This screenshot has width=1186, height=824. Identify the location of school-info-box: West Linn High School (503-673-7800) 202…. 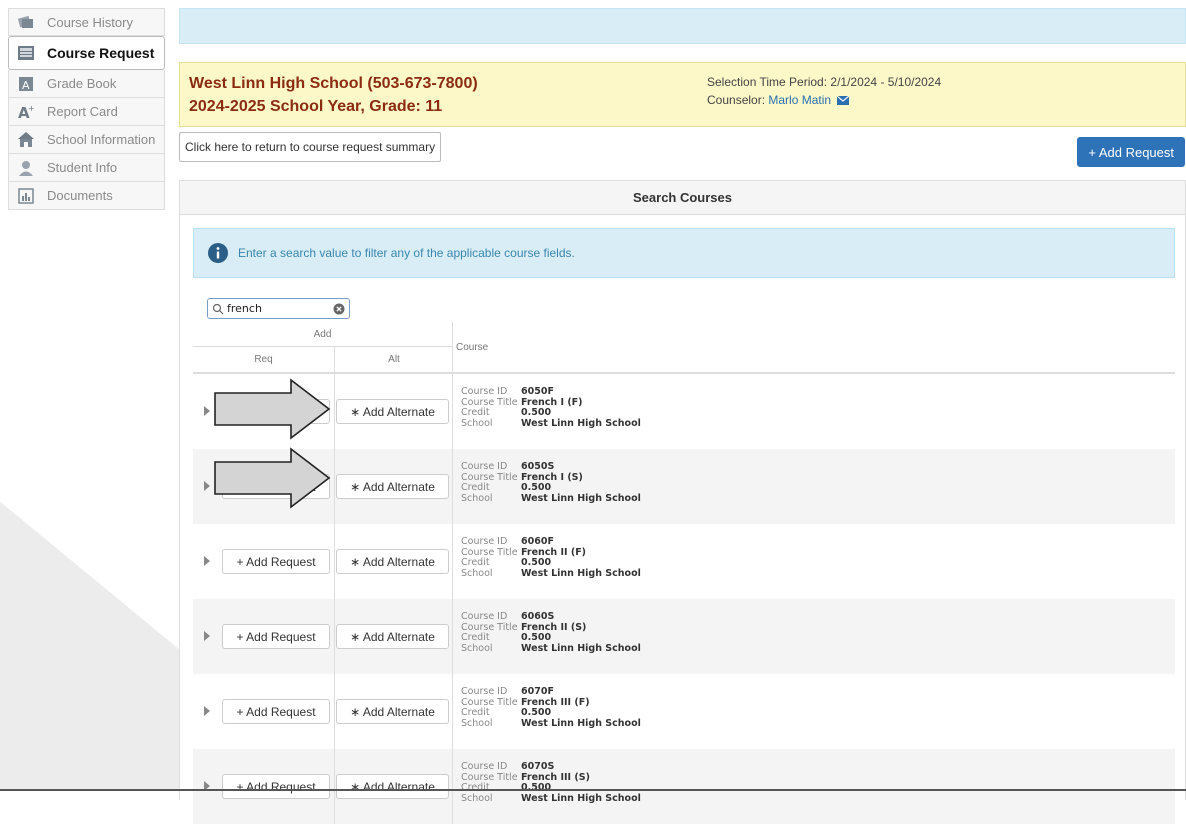
(682, 94).